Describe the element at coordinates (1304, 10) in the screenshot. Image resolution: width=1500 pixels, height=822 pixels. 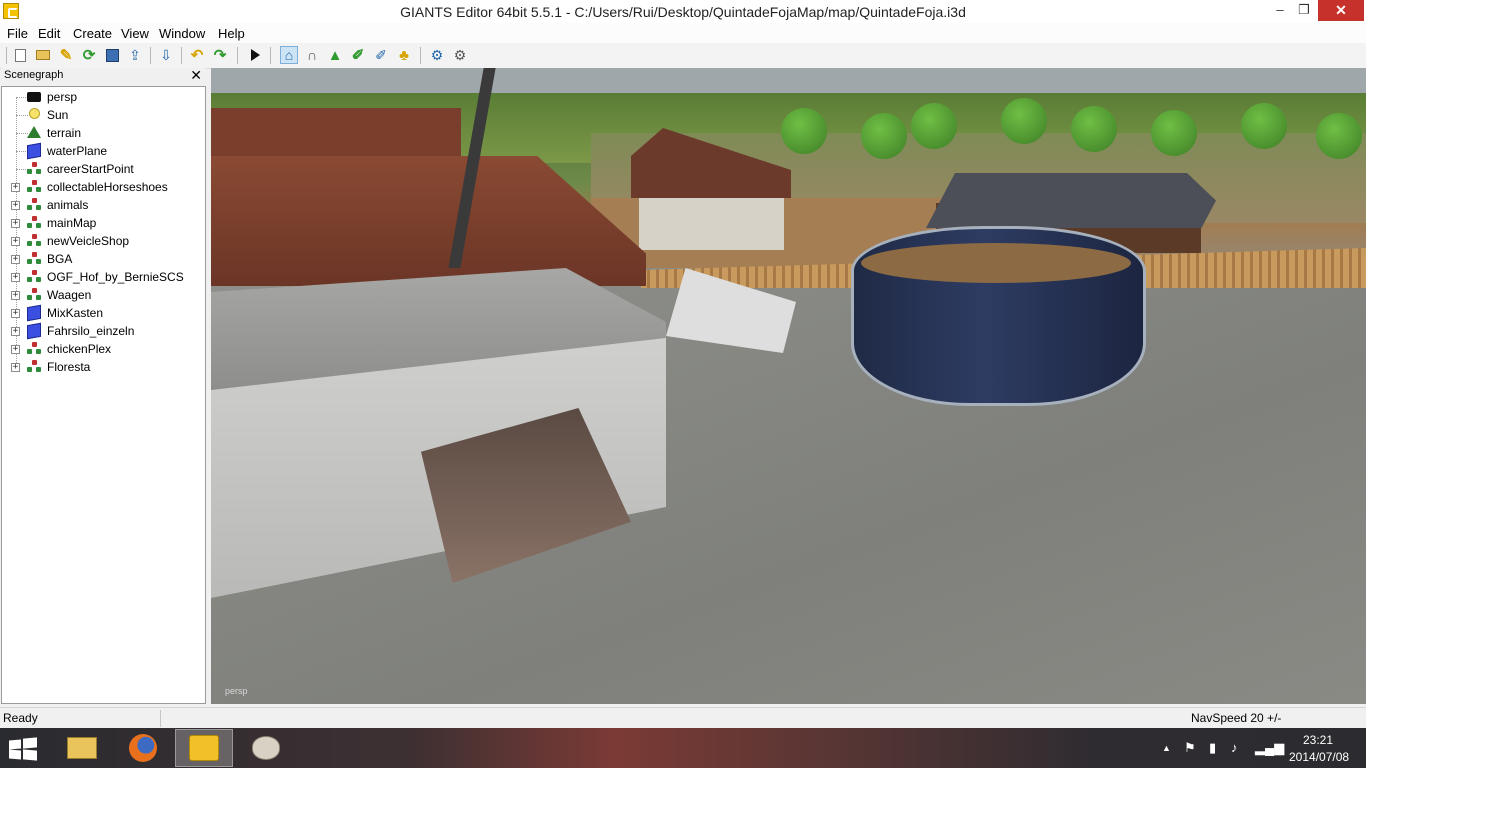
I see `restore-button: ❐` at that location.